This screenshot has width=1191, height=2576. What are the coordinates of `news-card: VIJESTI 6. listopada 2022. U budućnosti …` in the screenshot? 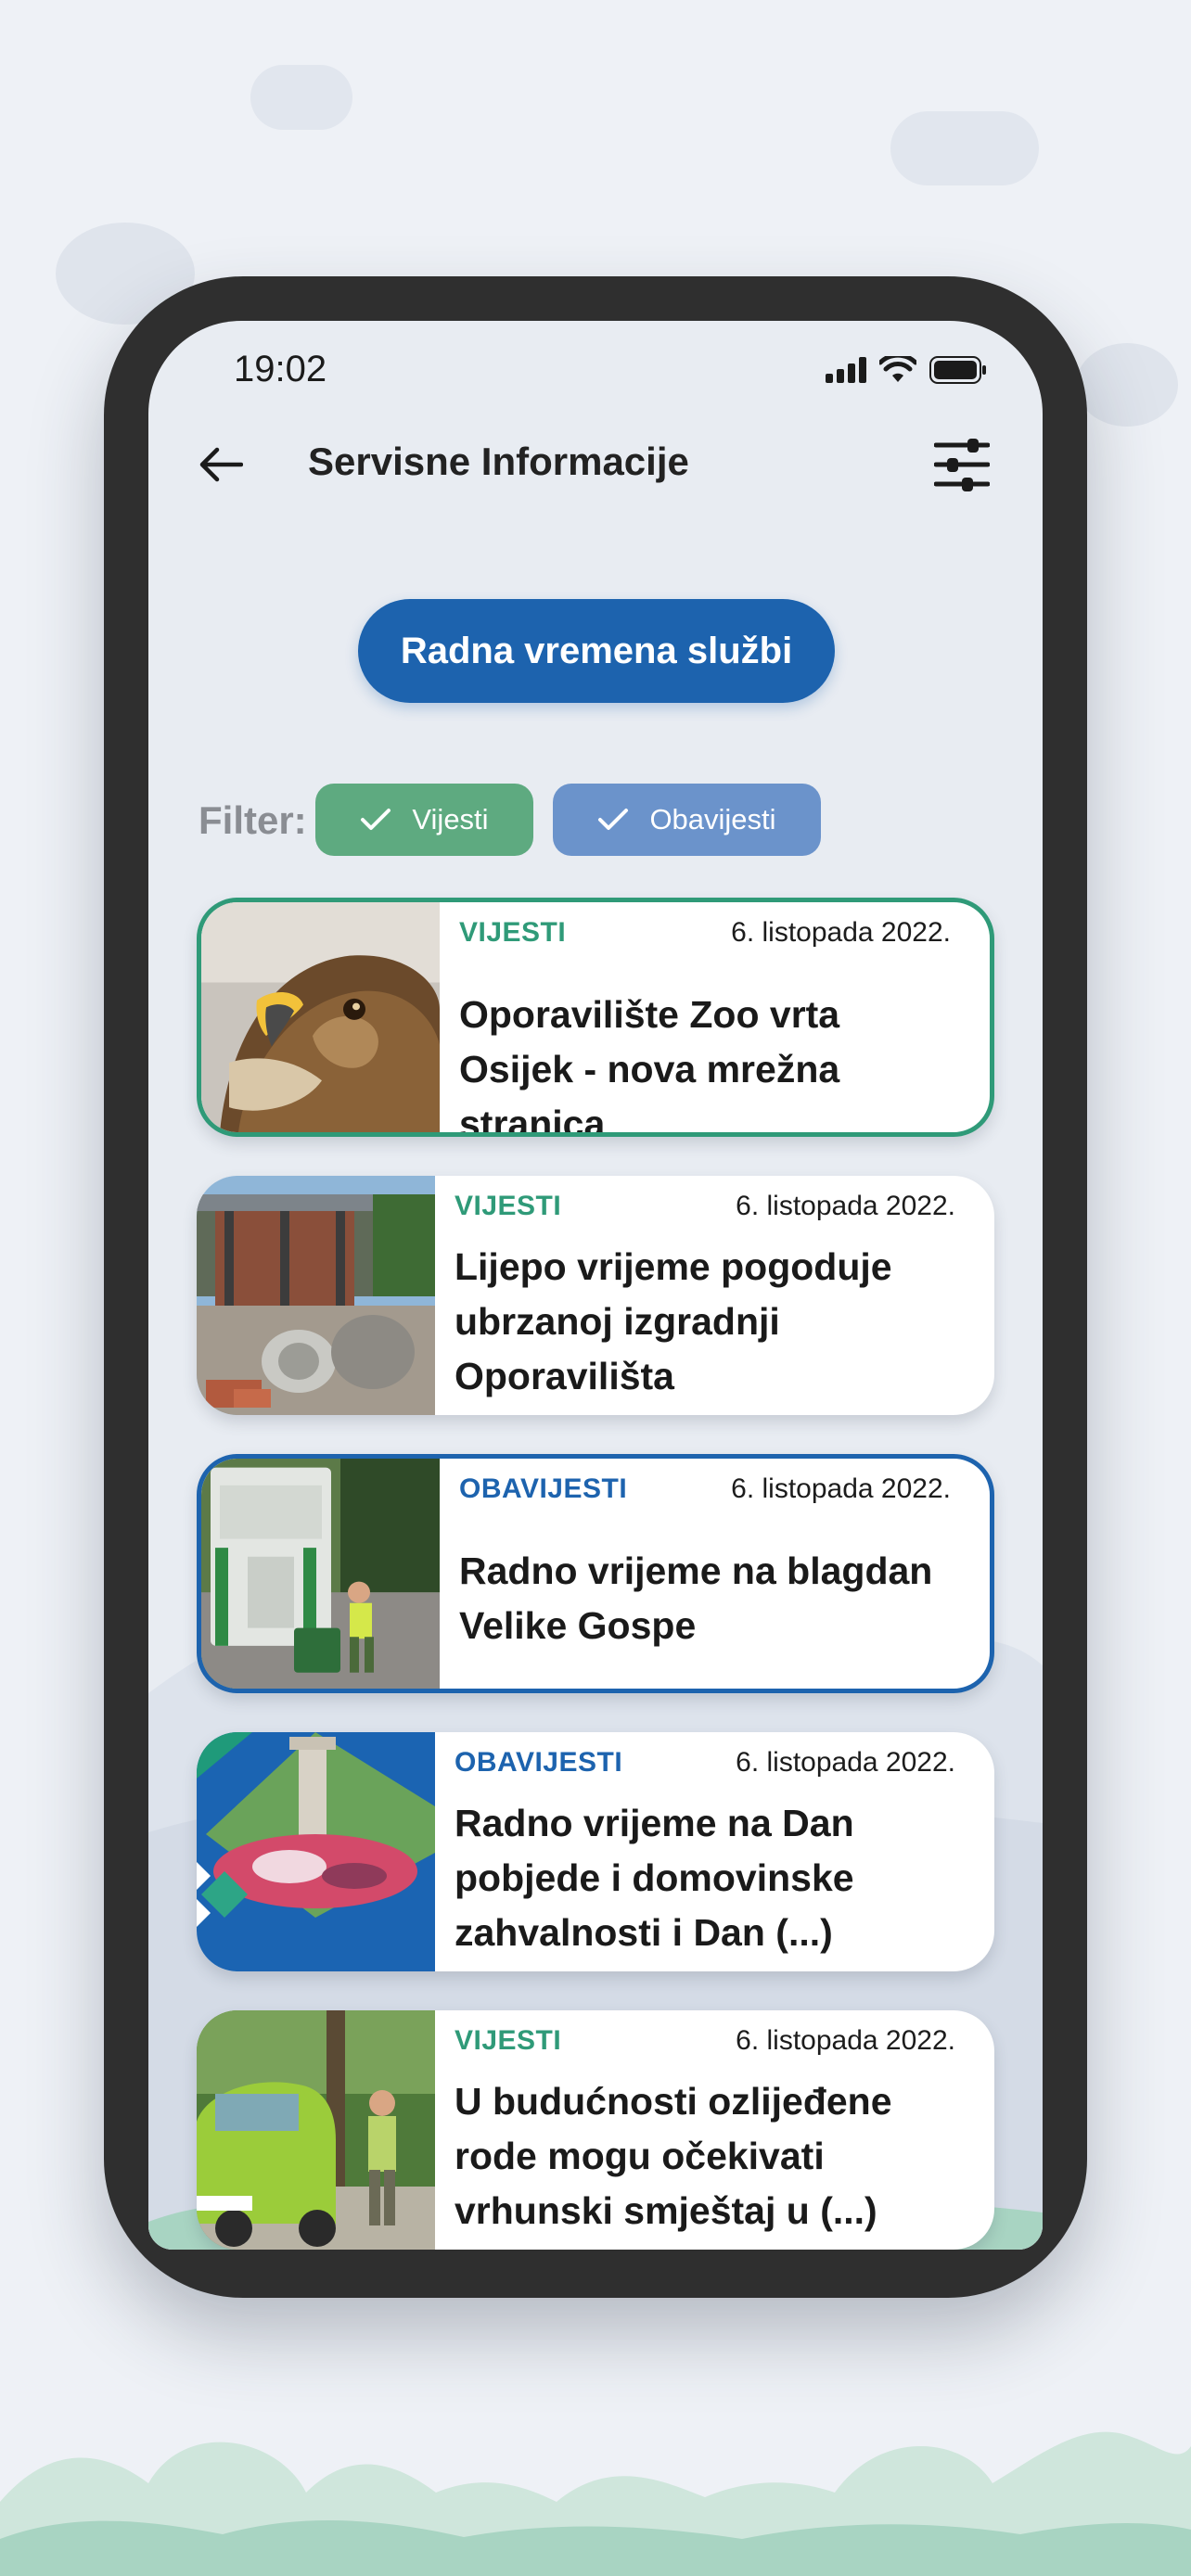 It's located at (595, 2130).